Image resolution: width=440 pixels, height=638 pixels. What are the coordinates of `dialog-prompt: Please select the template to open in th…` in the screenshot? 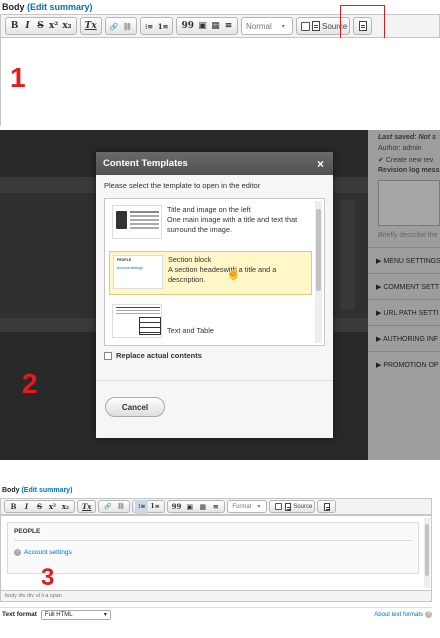 It's located at (182, 185).